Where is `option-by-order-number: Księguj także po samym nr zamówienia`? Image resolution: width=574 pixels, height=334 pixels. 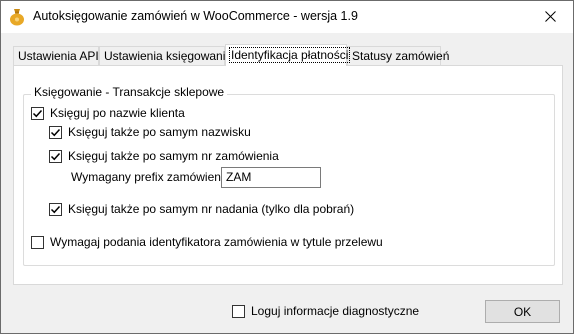
option-by-order-number: Księguj także po samym nr zamówienia is located at coordinates (164, 156).